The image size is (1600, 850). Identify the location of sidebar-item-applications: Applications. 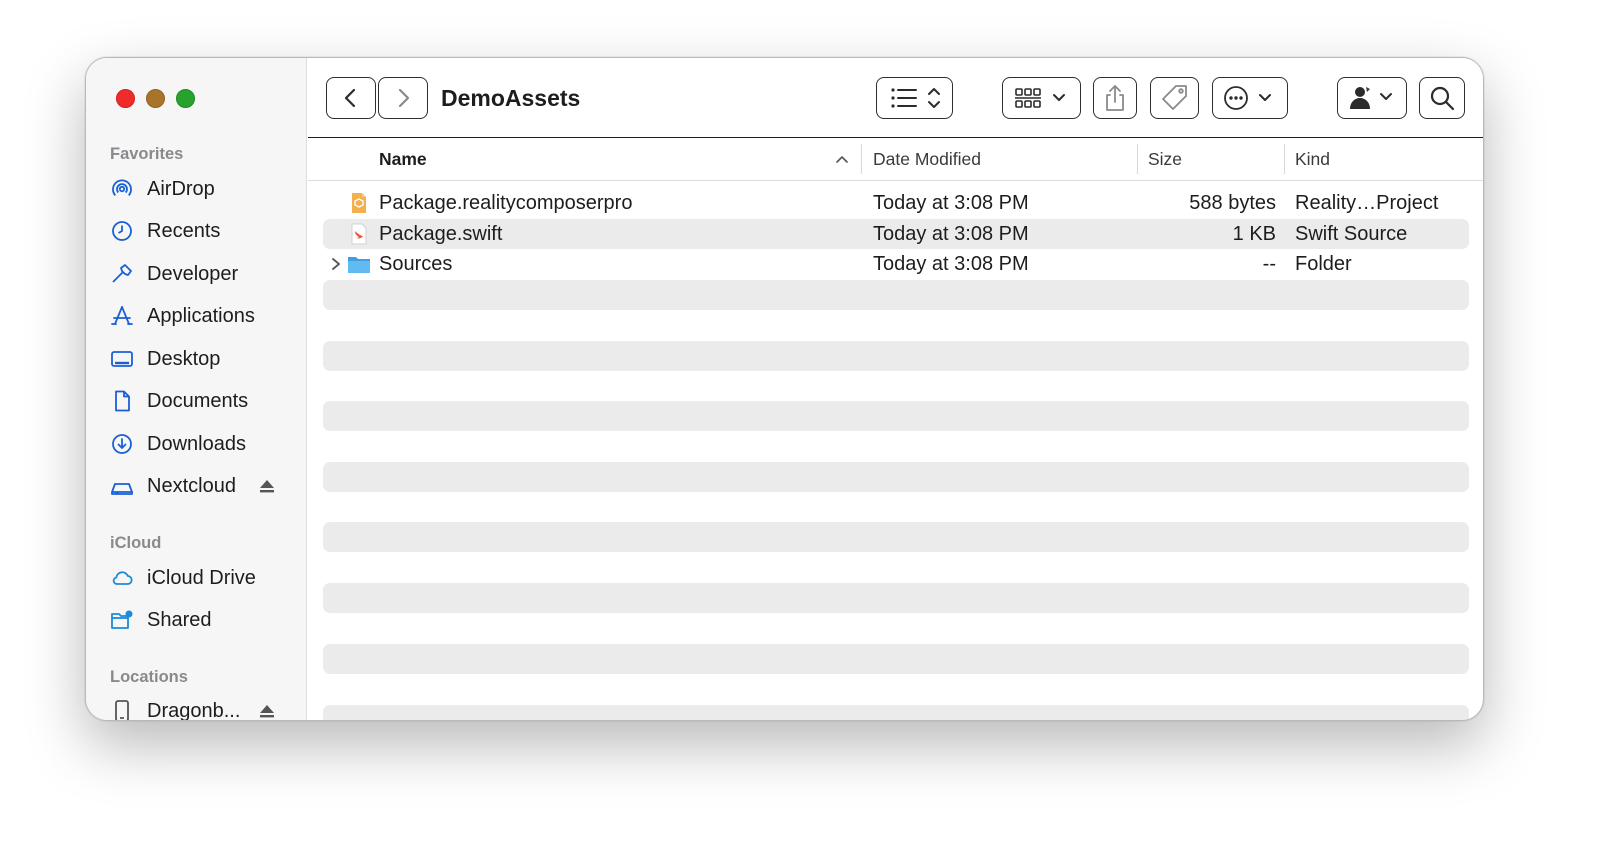
(205, 316).